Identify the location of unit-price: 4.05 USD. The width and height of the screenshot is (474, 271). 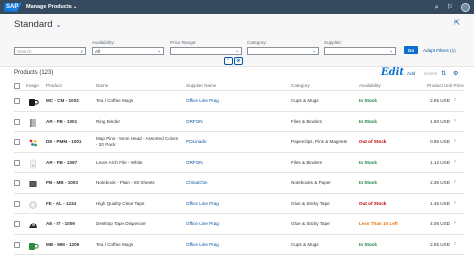
(440, 223).